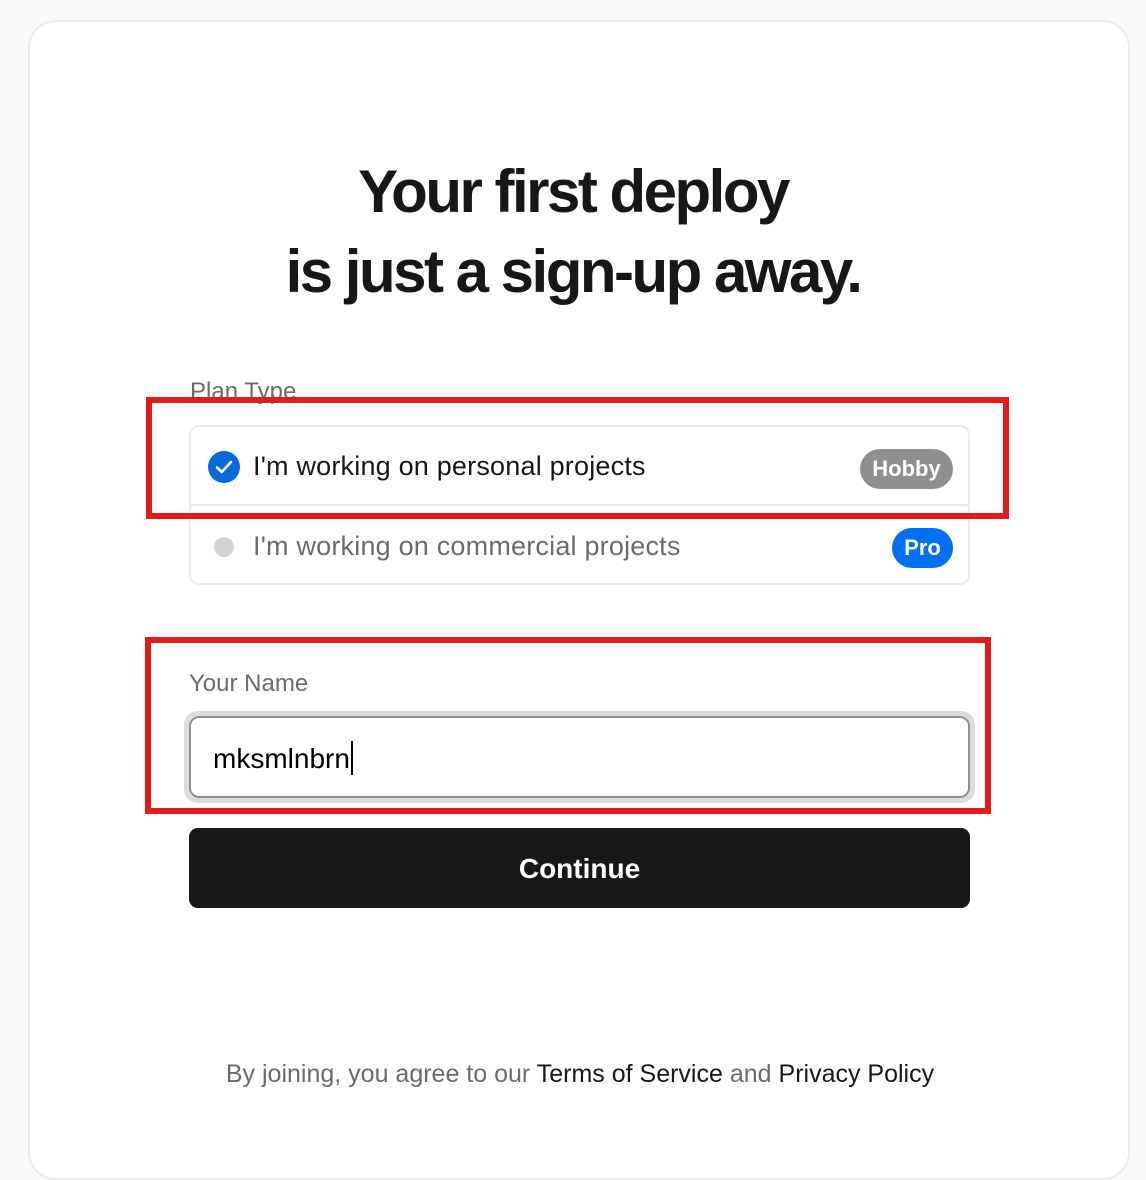  What do you see at coordinates (906, 469) in the screenshot?
I see `hobby-badge: Hobby` at bounding box center [906, 469].